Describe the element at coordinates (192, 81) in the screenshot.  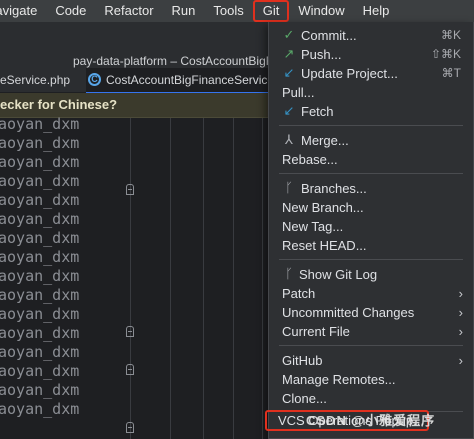
I see `tab-cost-account: C CostAccountBigFinanceService.php` at that location.